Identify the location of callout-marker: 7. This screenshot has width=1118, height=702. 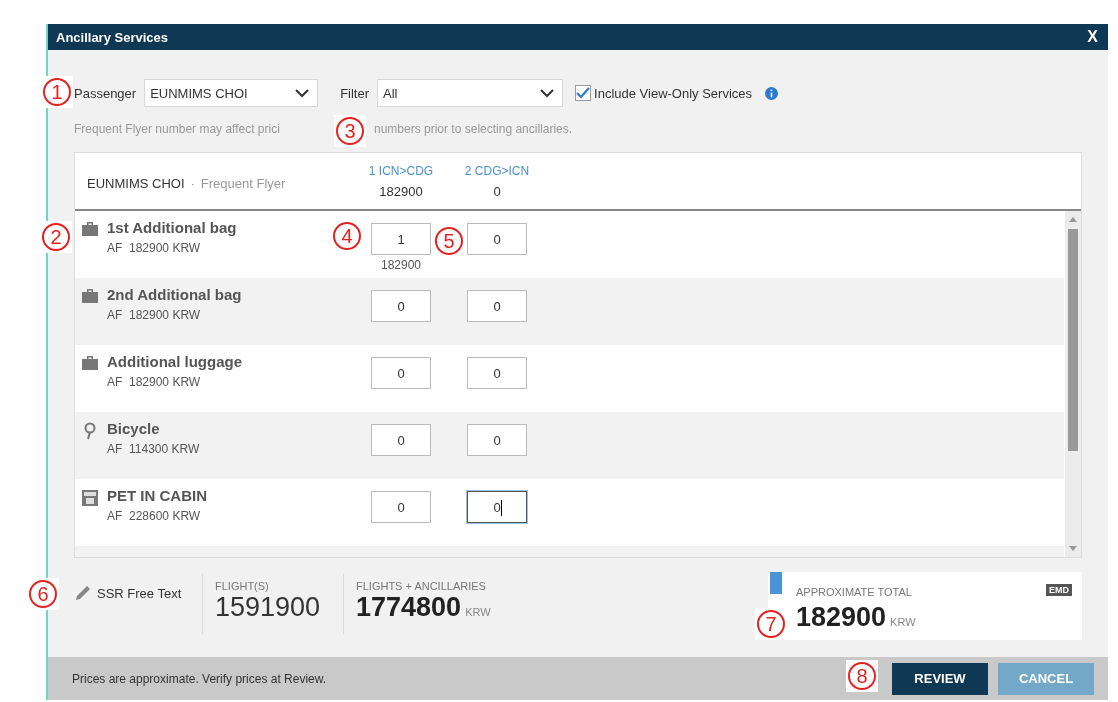
(771, 624).